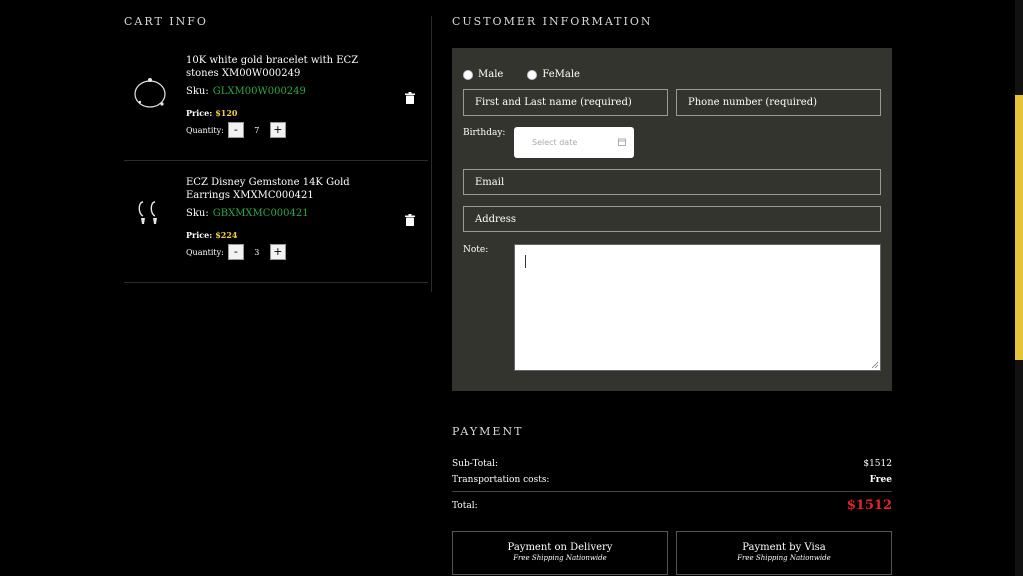  I want to click on divider, so click(672, 491).